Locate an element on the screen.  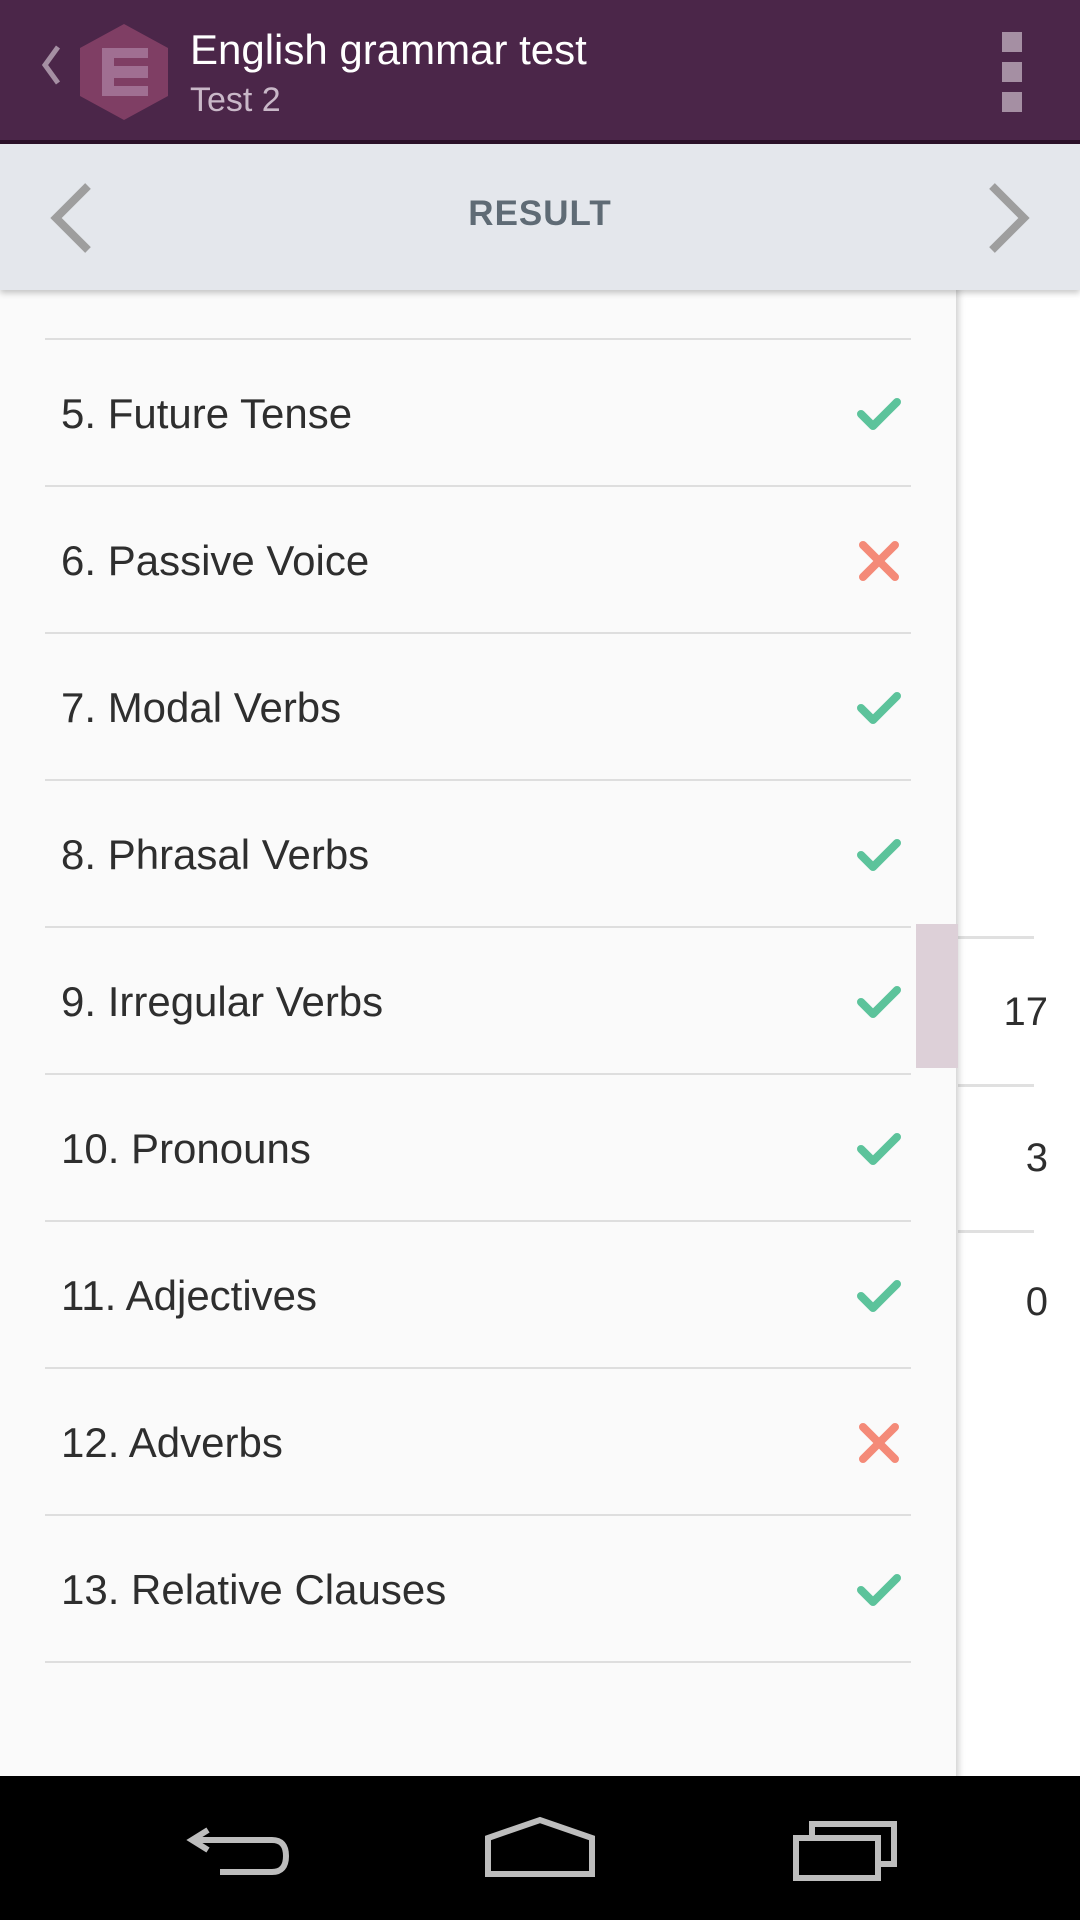
navigation-bar is located at coordinates (540, 1848).